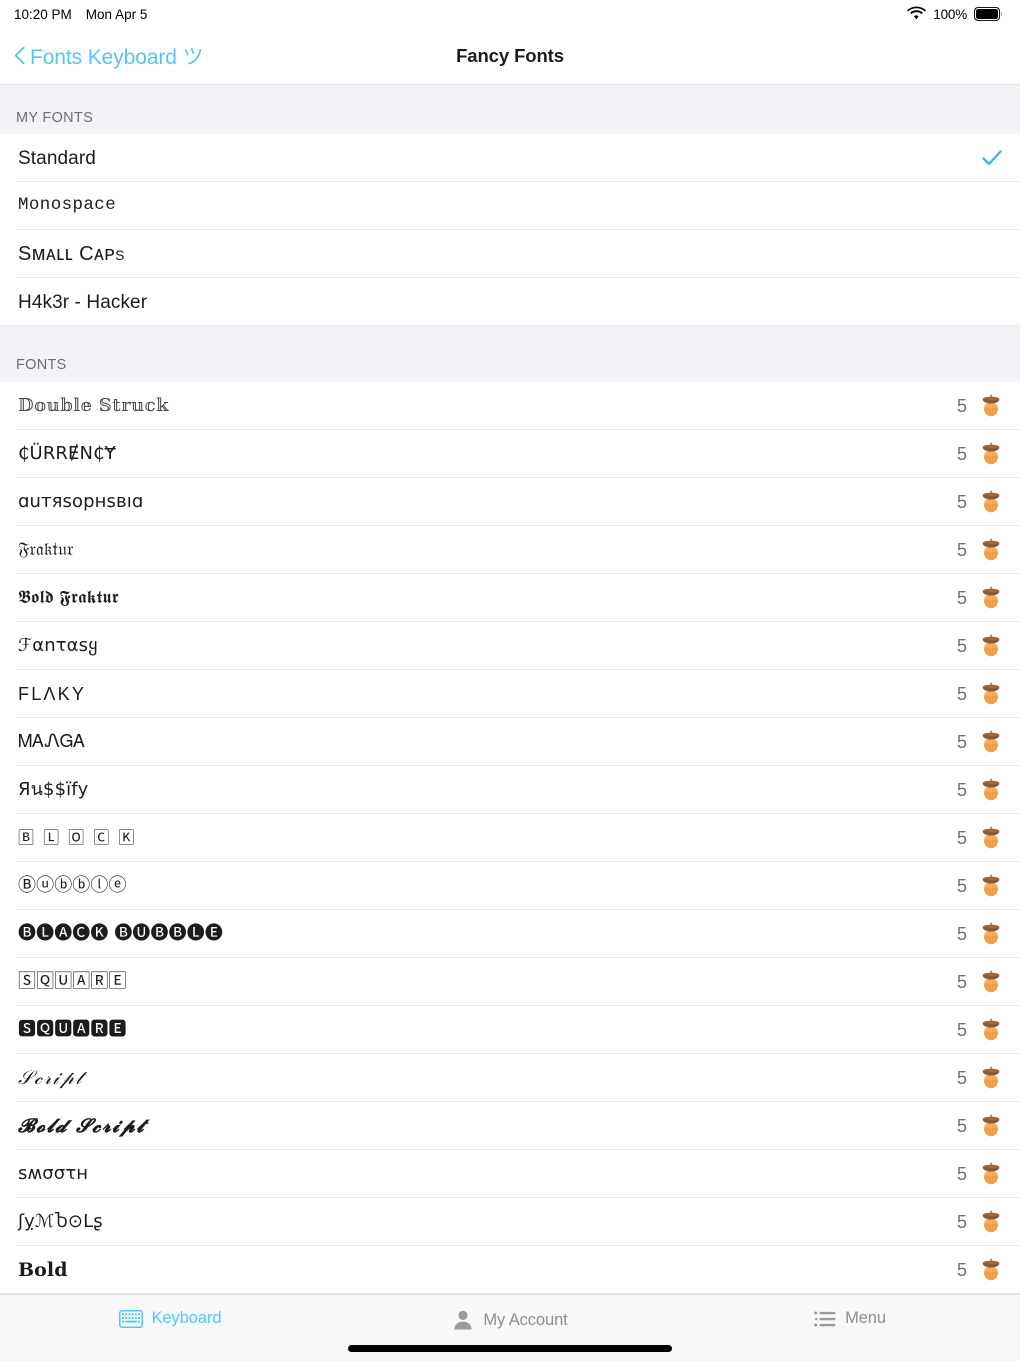 This screenshot has width=1020, height=1361. I want to click on tab-bar: Keyboard My Account Menu, so click(510, 1327).